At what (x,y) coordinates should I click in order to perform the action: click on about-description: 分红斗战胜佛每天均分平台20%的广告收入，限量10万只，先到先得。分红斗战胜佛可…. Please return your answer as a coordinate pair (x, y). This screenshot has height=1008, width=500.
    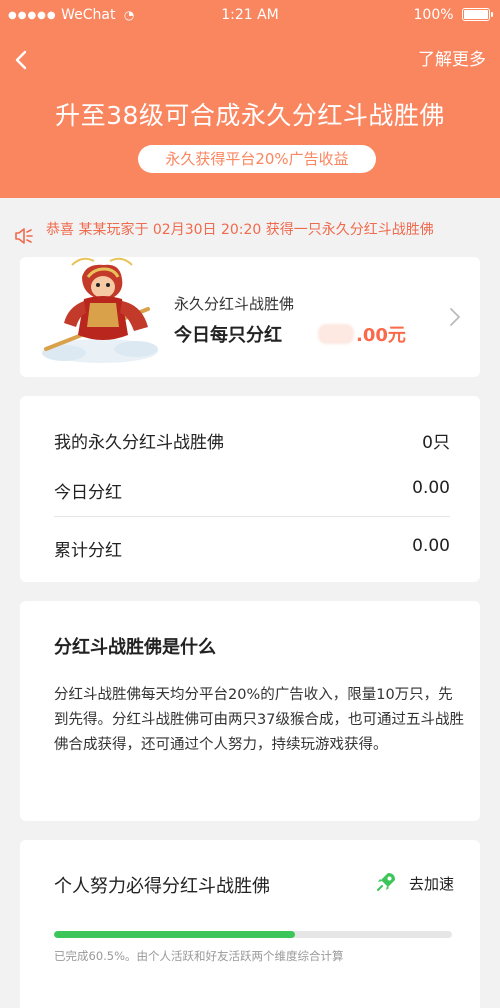
    Looking at the image, I should click on (259, 720).